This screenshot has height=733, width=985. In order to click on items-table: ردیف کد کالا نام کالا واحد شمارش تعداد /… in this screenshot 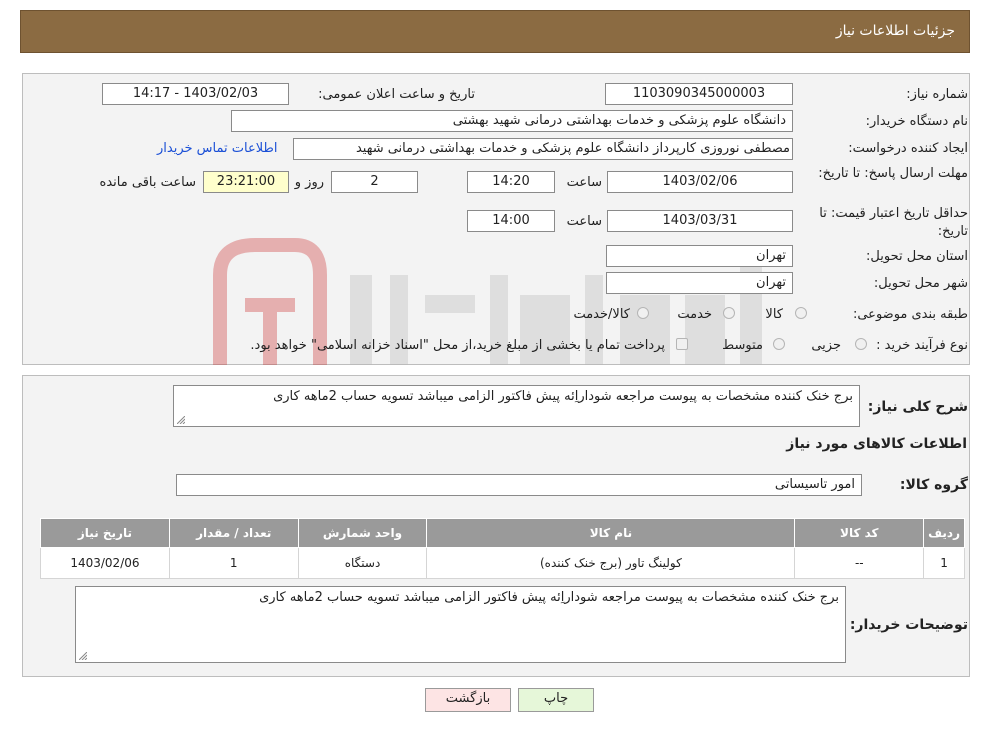, I will do `click(502, 548)`.